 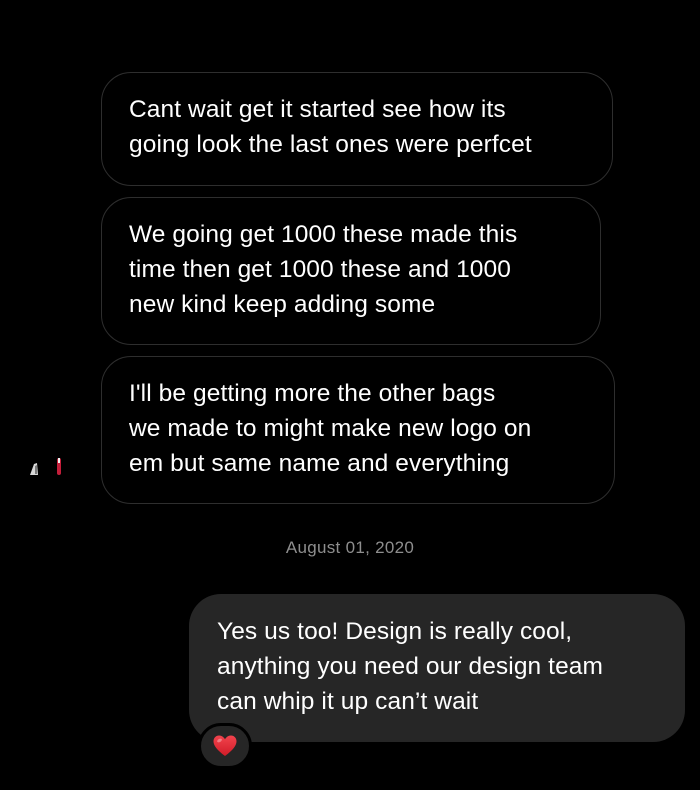 I want to click on message-reaction, so click(x=225, y=746).